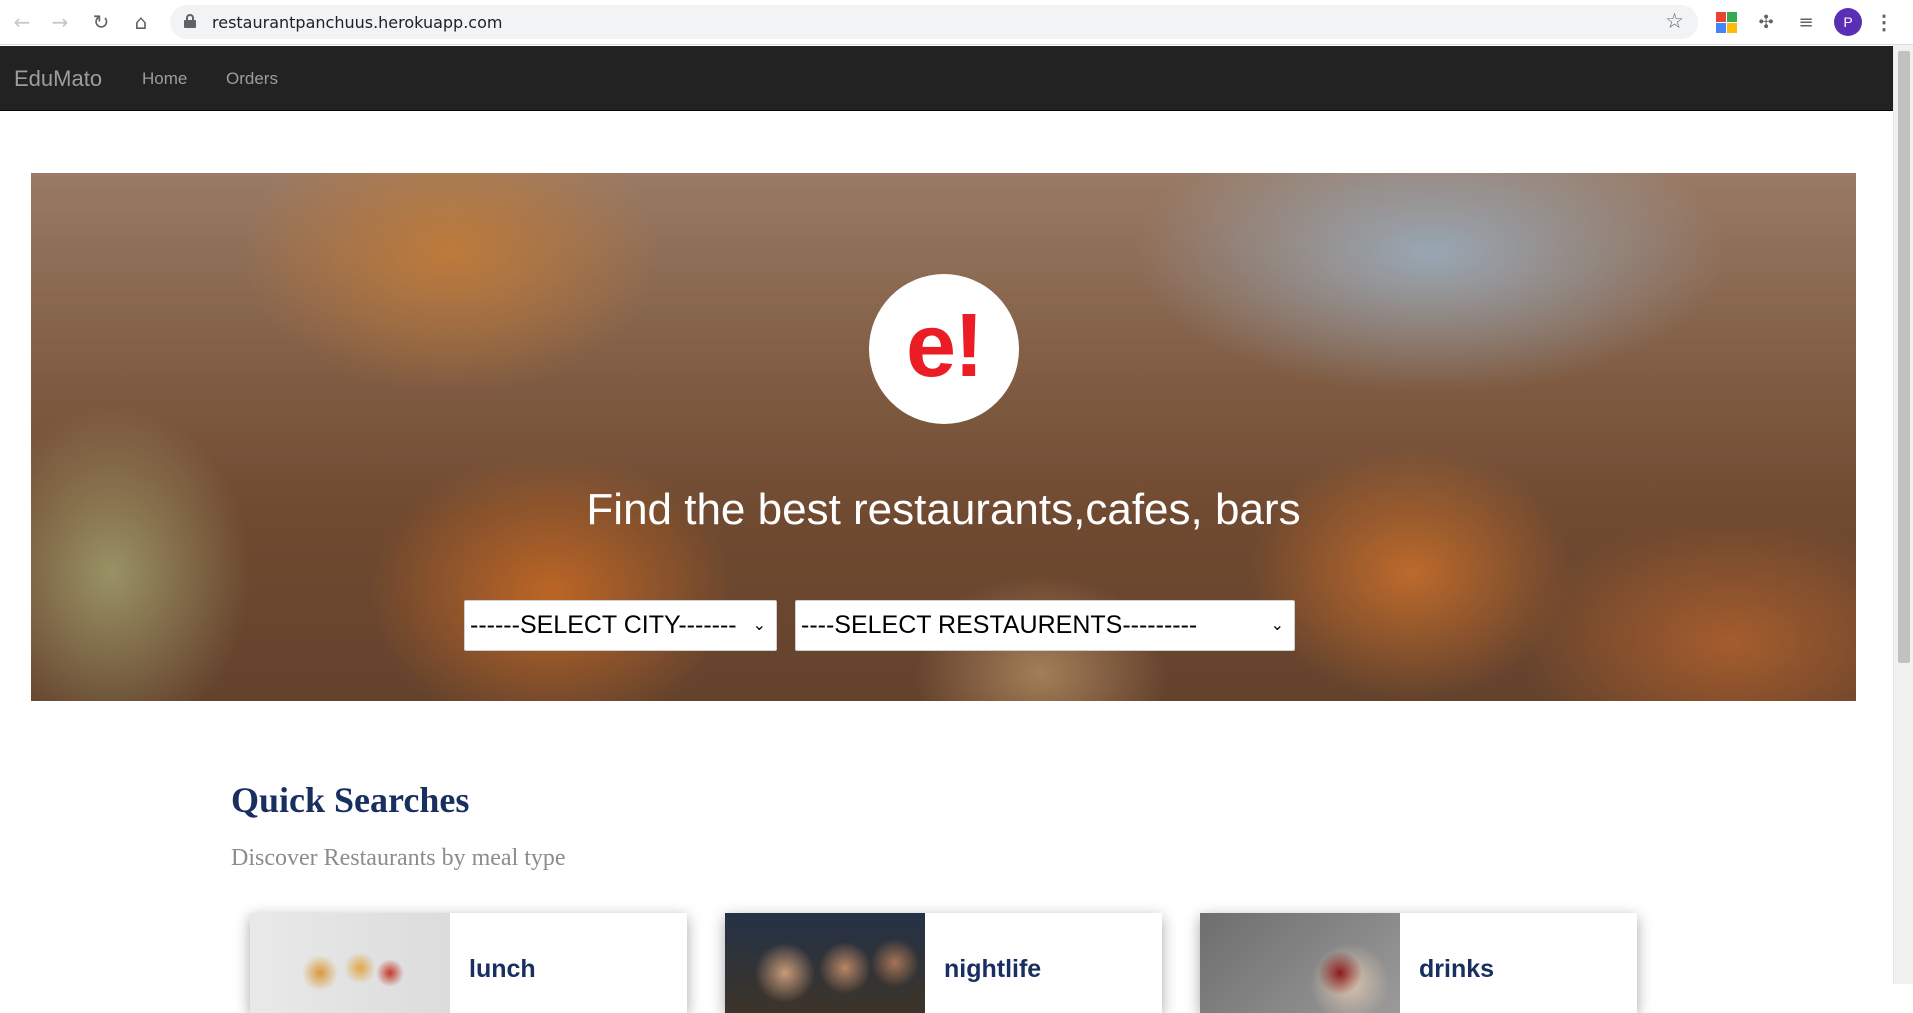 This screenshot has height=1013, width=1913. I want to click on lock-icon, so click(190, 21).